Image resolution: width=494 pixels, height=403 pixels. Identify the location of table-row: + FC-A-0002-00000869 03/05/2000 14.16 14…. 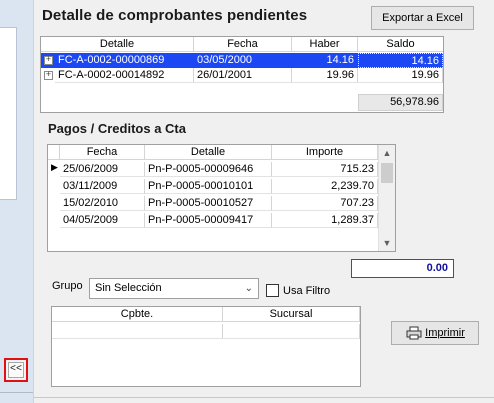
(242, 60).